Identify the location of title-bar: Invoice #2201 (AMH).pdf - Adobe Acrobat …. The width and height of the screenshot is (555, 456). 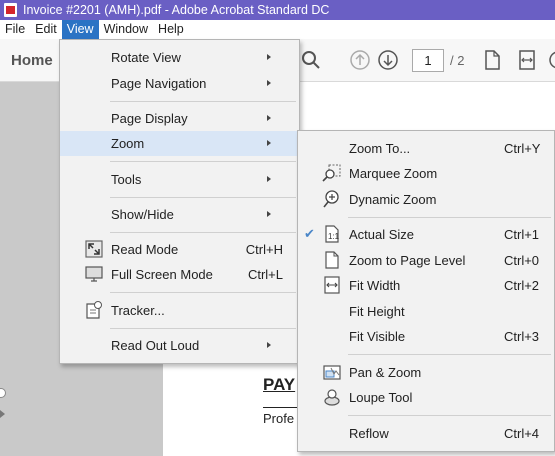
(277, 10).